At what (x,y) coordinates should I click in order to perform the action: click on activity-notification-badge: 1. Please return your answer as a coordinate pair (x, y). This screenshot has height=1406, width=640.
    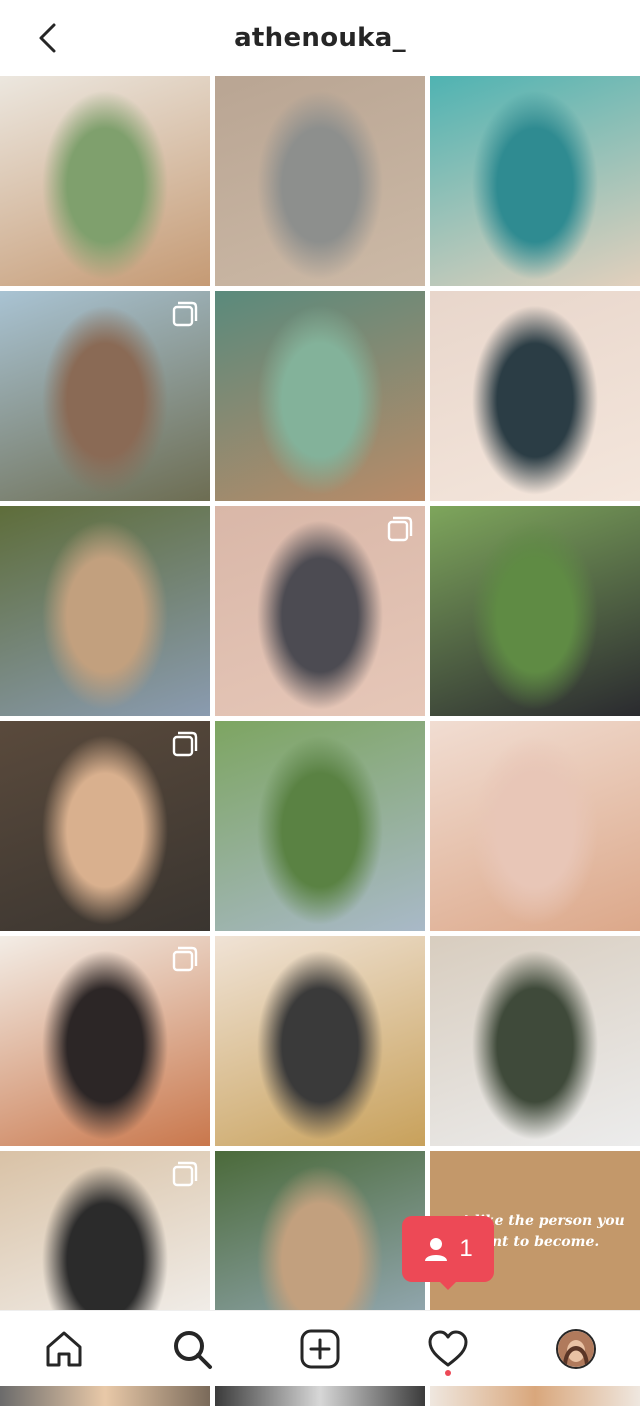
    Looking at the image, I should click on (448, 1249).